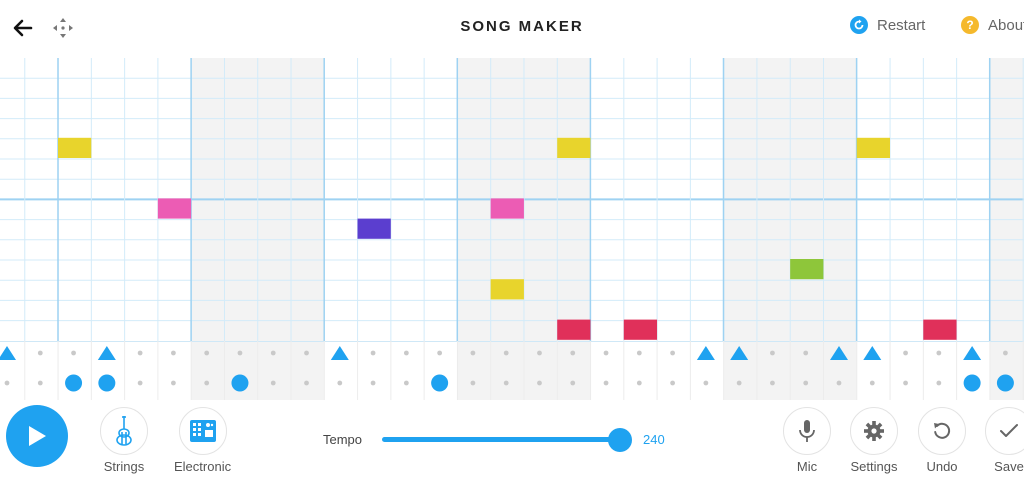 The width and height of the screenshot is (1024, 480). Describe the element at coordinates (501, 439) in the screenshot. I see `tempo-slider-track` at that location.